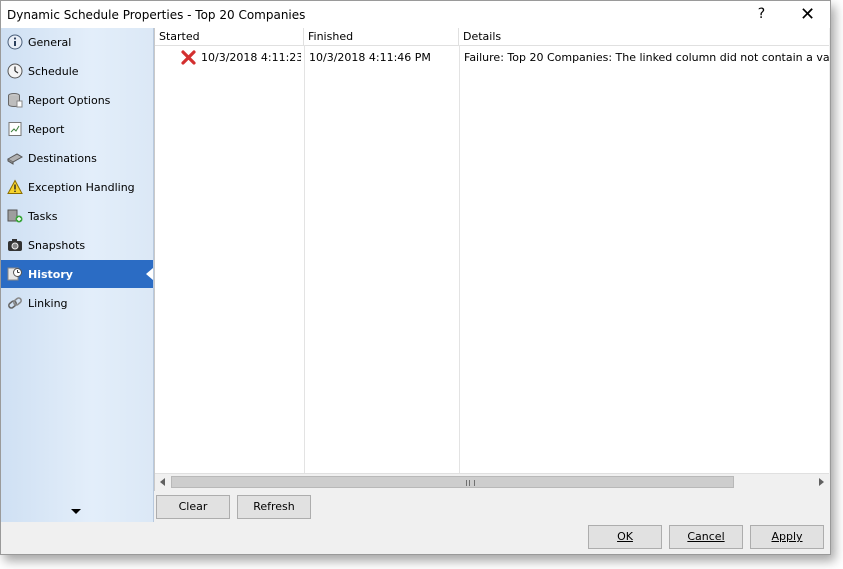 This screenshot has height=569, width=843. What do you see at coordinates (193, 507) in the screenshot?
I see `clear-button: Clear` at bounding box center [193, 507].